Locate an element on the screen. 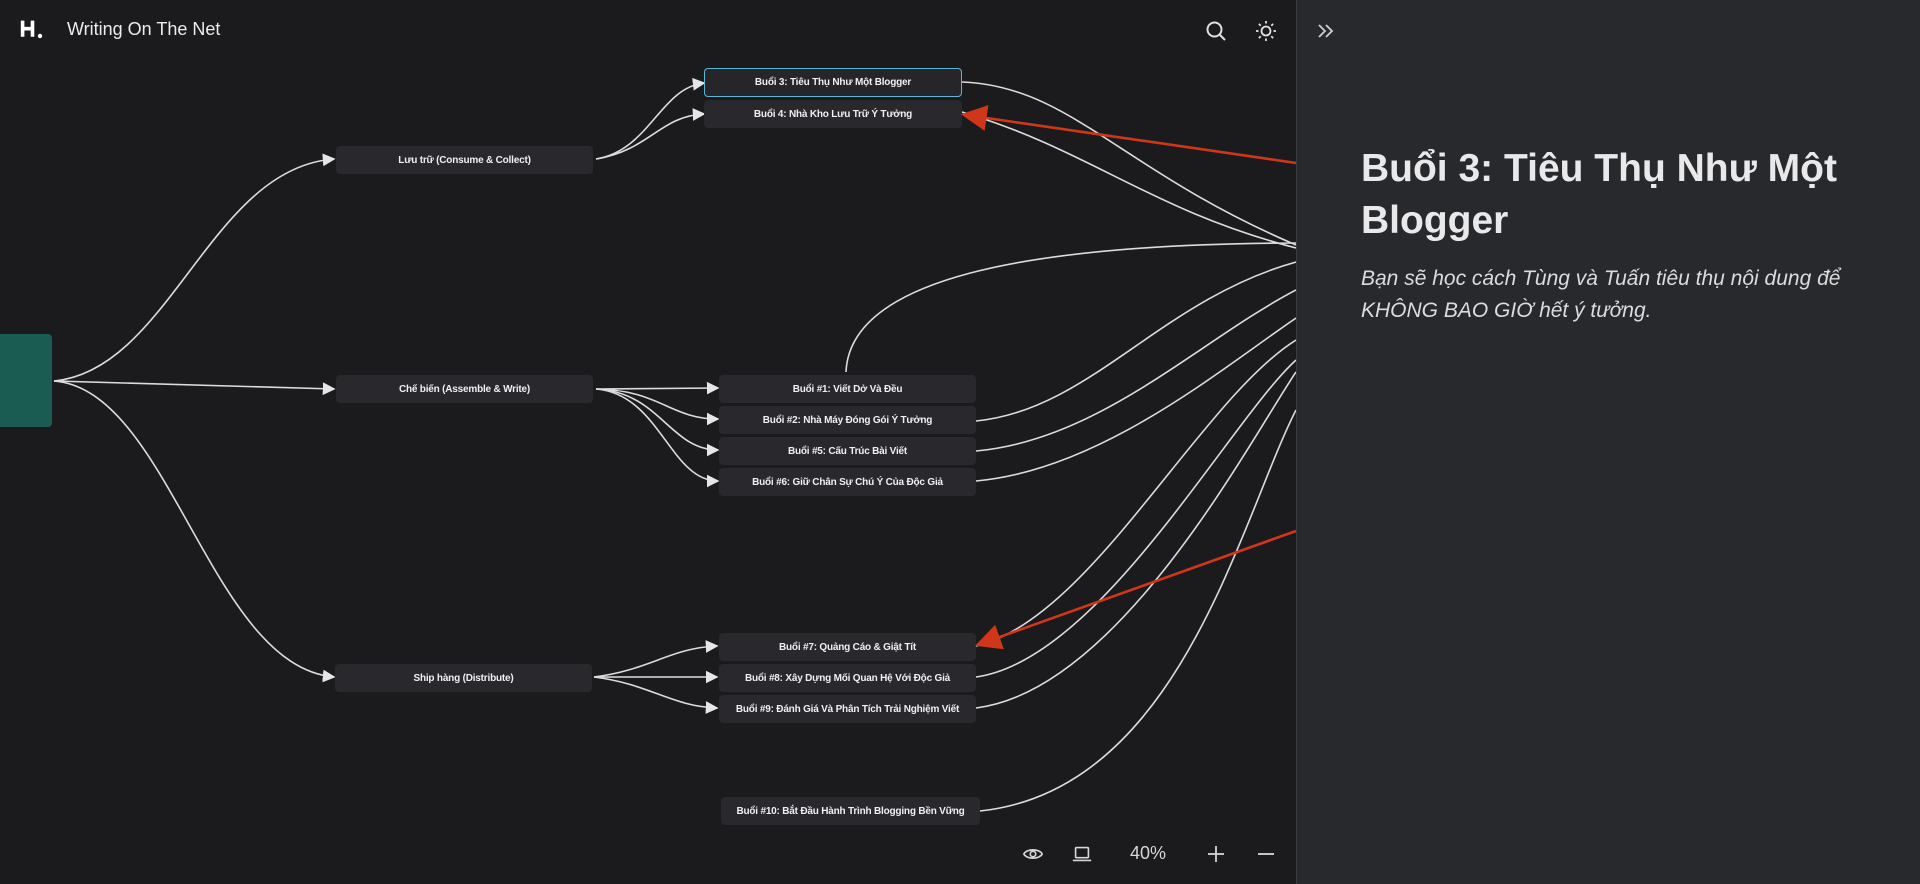  lesson-node-b7: Buổi #7: Quảng Cáo & Giật Tít is located at coordinates (847, 647).